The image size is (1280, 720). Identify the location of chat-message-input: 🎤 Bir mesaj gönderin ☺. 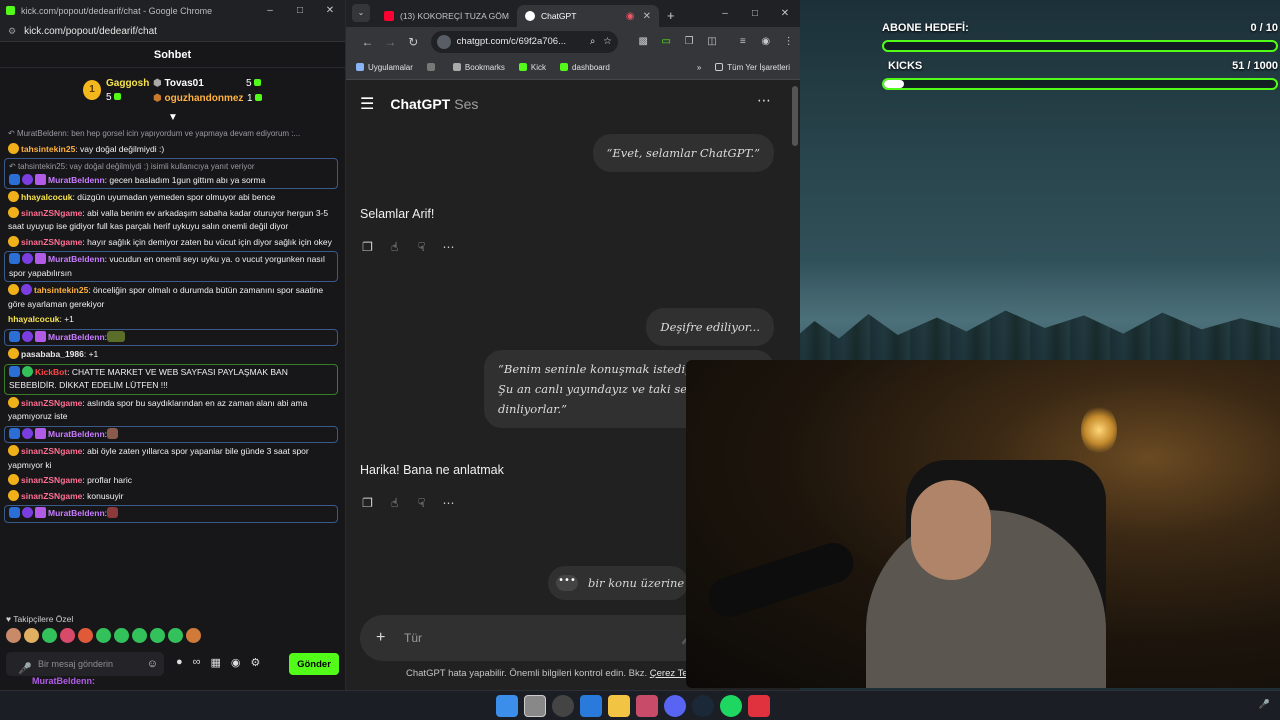
(85, 664).